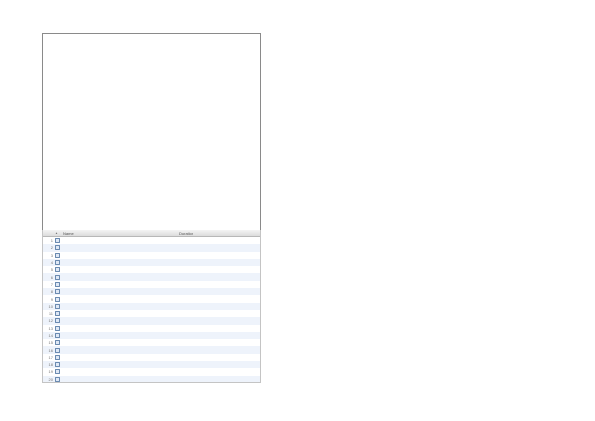 The image size is (595, 421). What do you see at coordinates (151, 378) in the screenshot?
I see `track-row: 20` at bounding box center [151, 378].